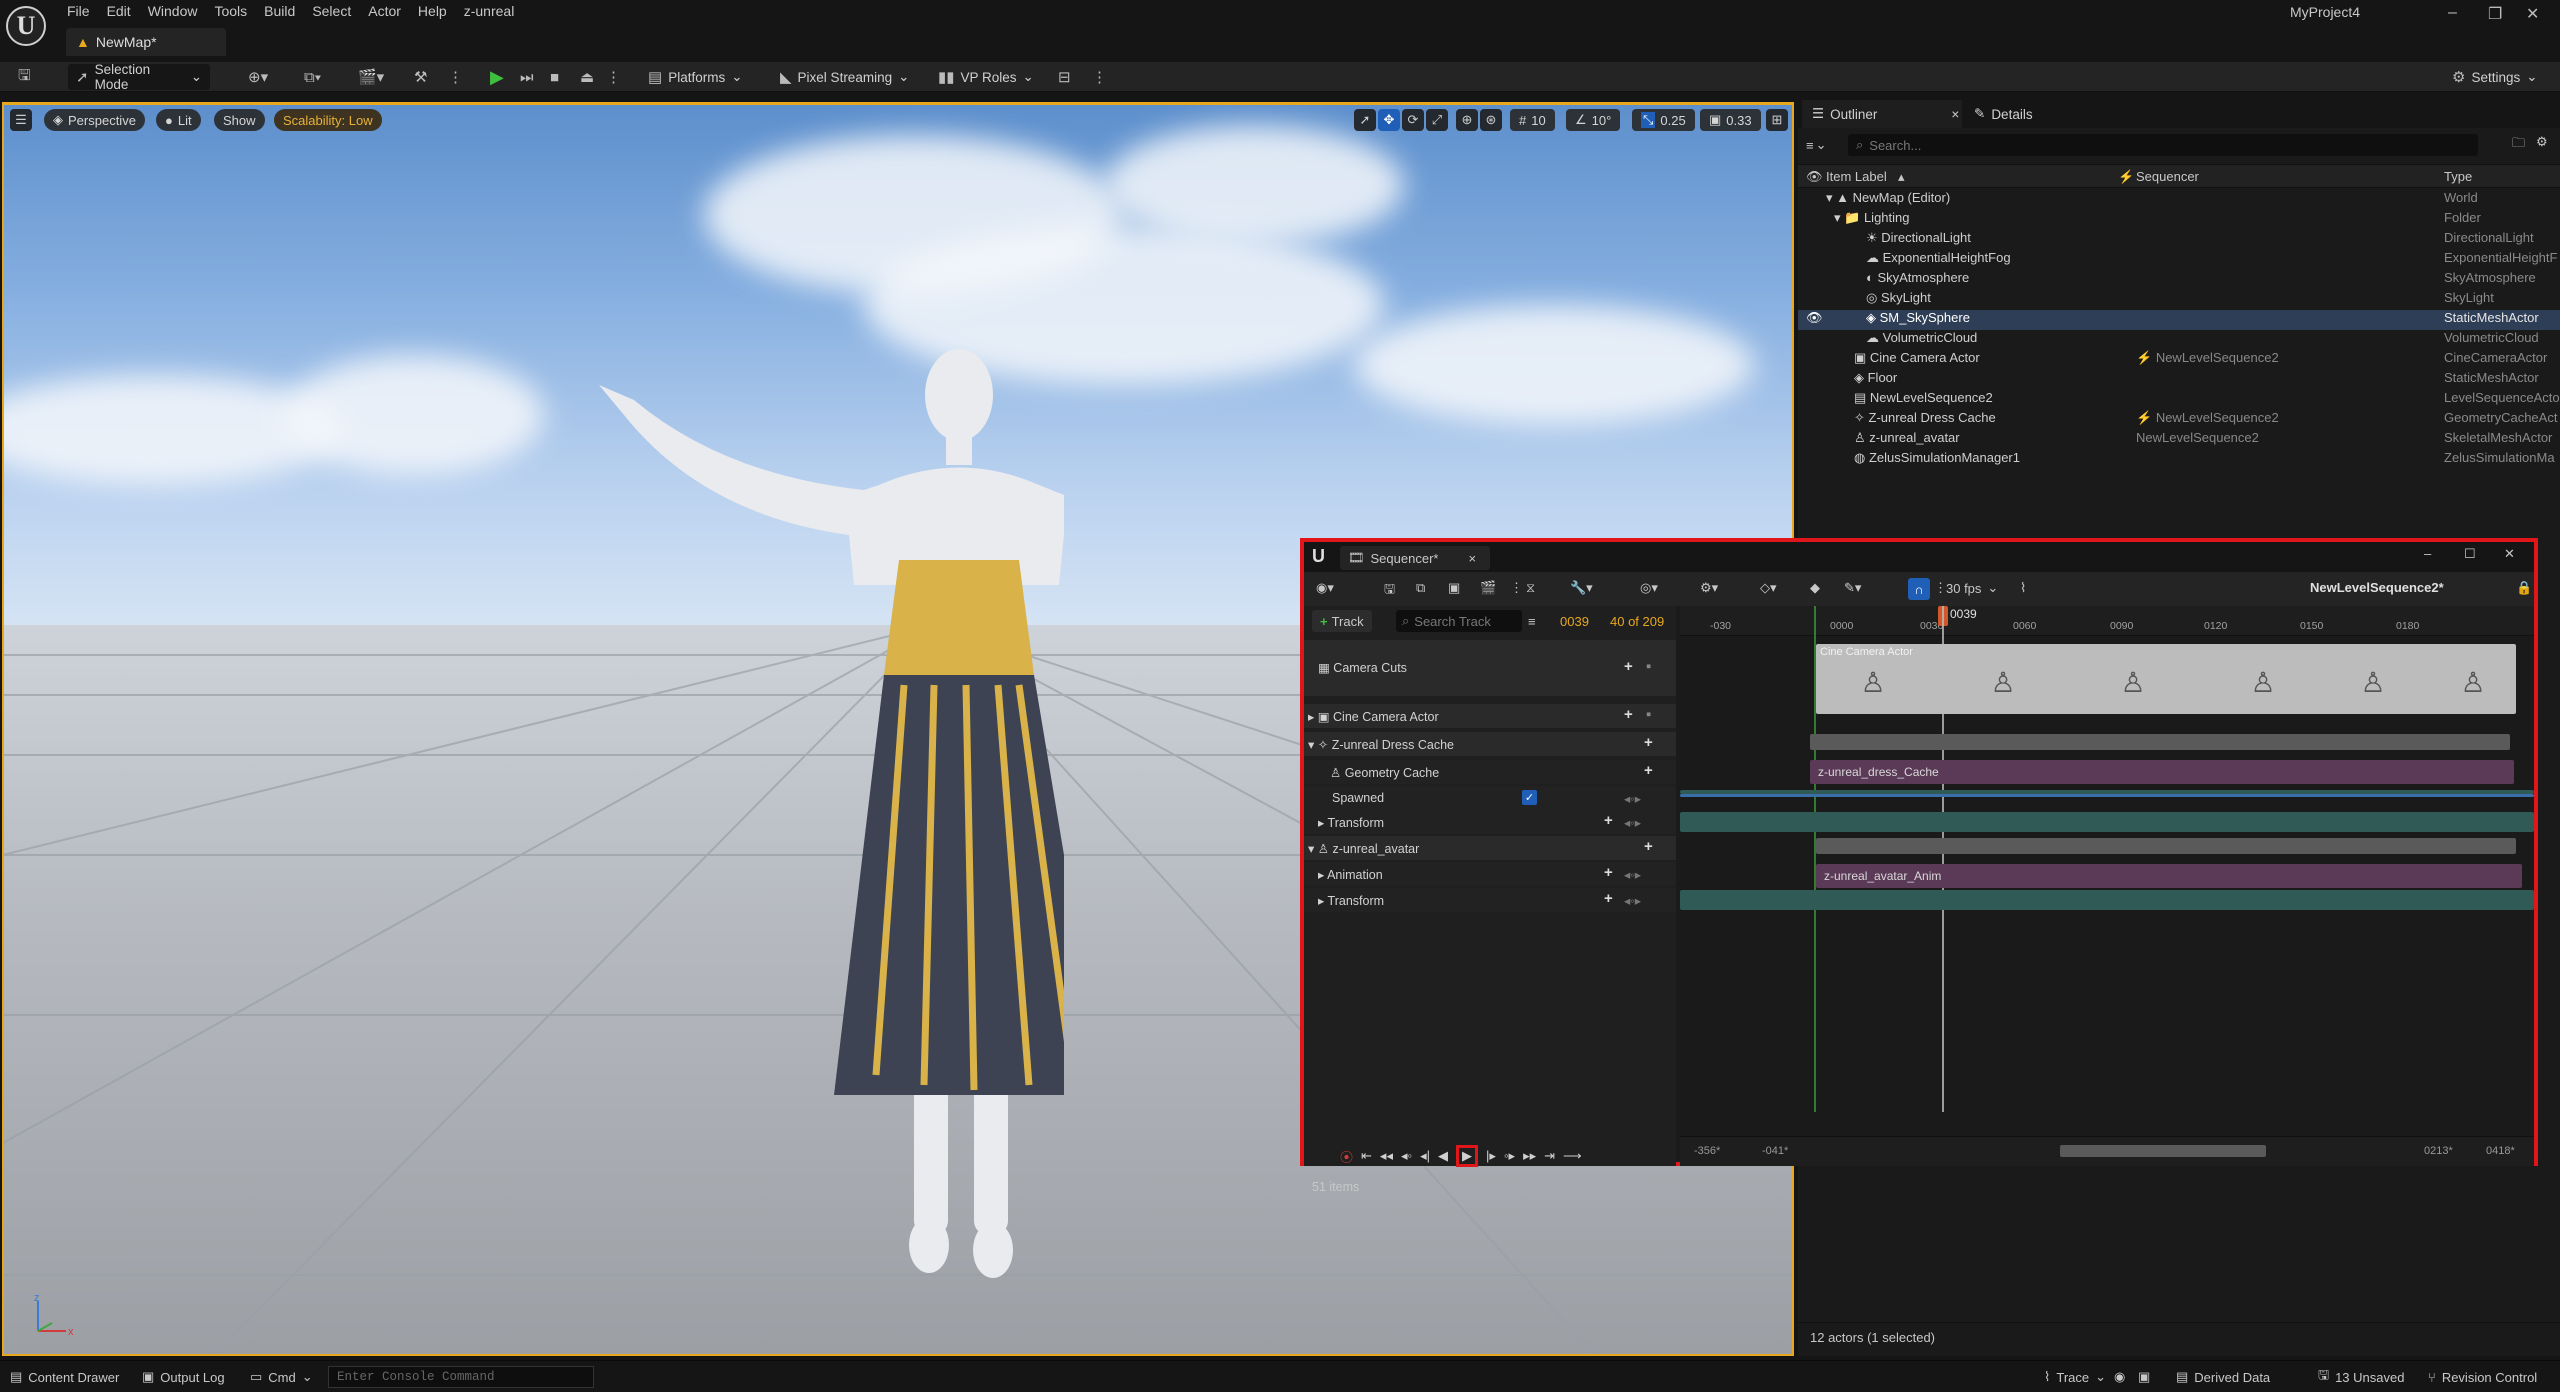 Image resolution: width=2560 pixels, height=1392 pixels. I want to click on select-tool-icon: ➚, so click(1365, 120).